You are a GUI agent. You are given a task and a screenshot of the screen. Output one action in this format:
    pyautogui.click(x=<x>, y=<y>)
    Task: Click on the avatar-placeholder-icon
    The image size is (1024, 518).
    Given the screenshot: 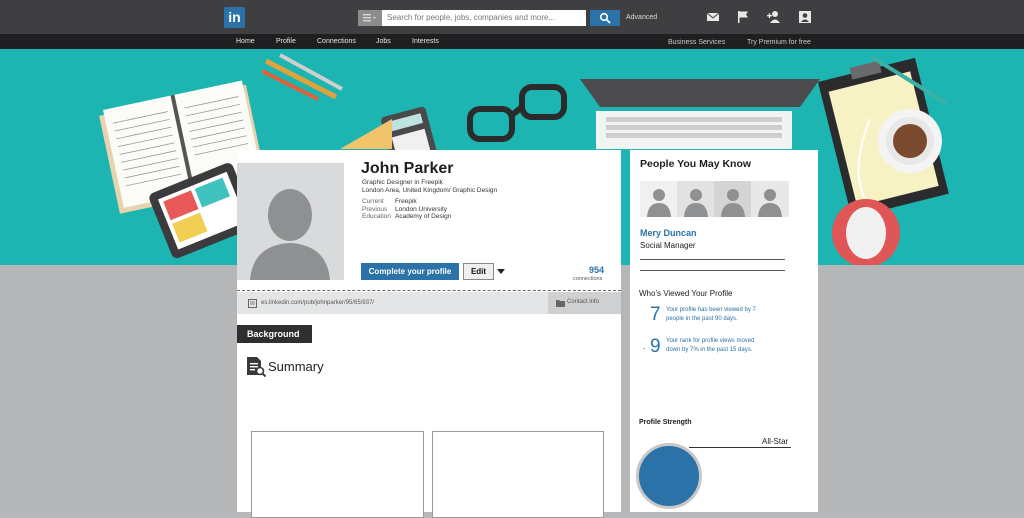 What is the action you would take?
    pyautogui.click(x=290, y=234)
    